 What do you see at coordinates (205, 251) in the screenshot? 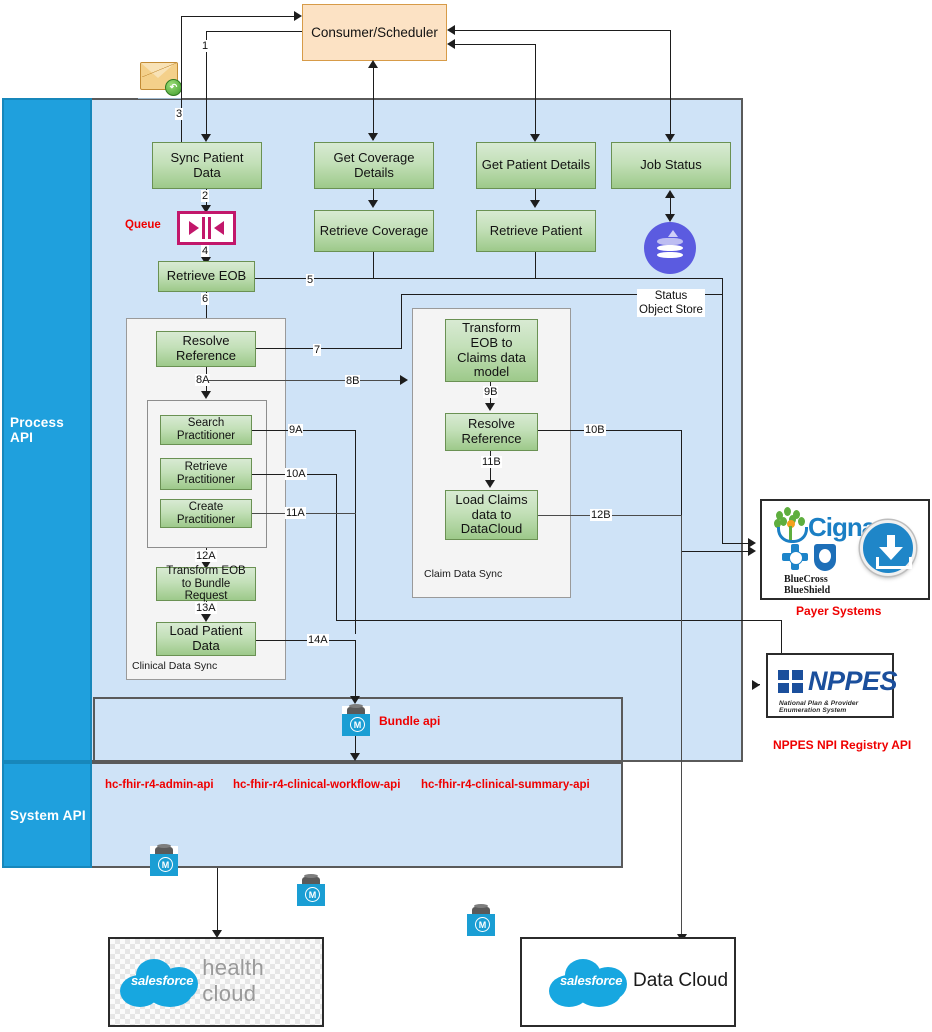
I see `step-label-4: 4` at bounding box center [205, 251].